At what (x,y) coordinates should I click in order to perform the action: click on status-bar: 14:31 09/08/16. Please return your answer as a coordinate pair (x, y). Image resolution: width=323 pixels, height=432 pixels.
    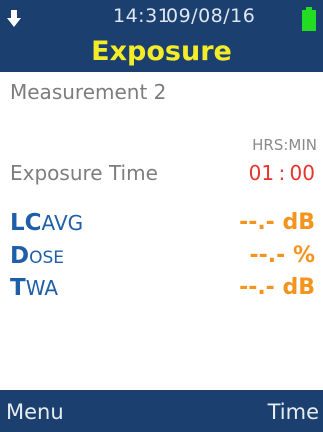
    Looking at the image, I should click on (161, 16).